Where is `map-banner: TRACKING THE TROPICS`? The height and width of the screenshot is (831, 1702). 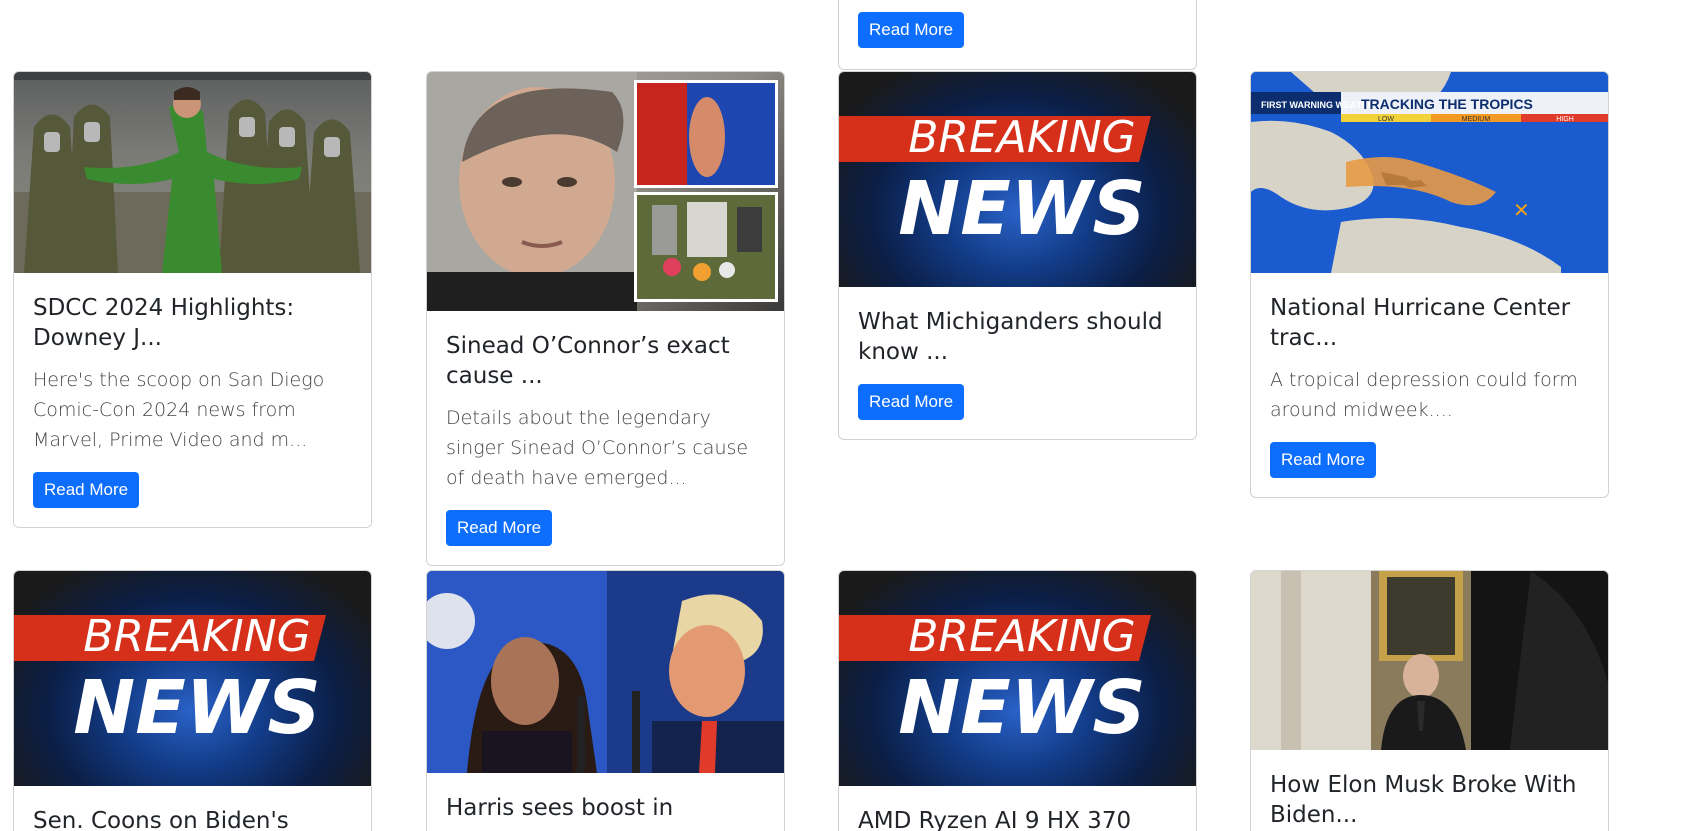 map-banner: TRACKING THE TROPICS is located at coordinates (1447, 104).